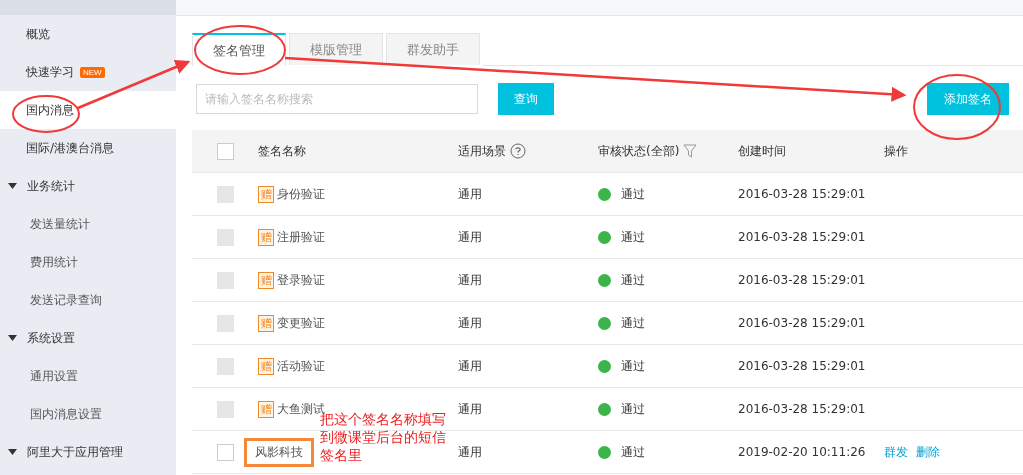  I want to click on sidebar-label: 快速学习, so click(50, 72).